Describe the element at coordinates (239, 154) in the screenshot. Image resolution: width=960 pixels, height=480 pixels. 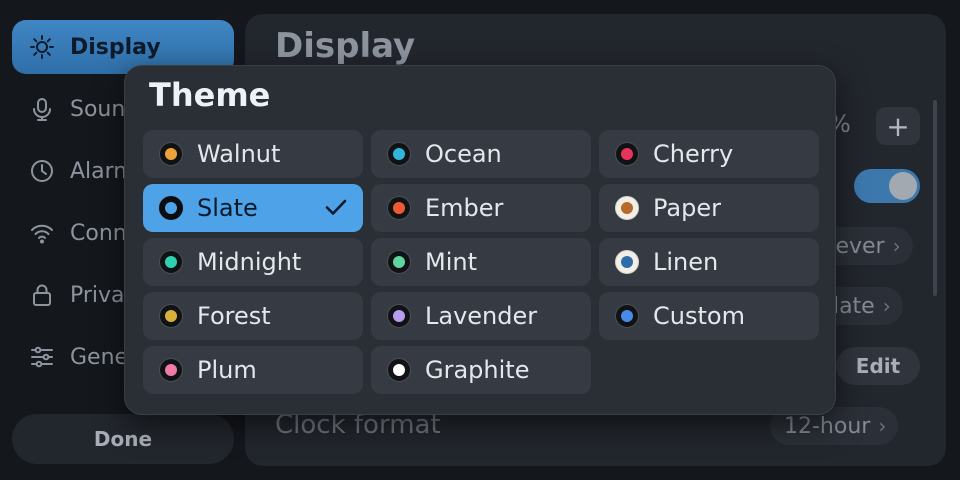
I see `theme-option-label: Walnut` at that location.